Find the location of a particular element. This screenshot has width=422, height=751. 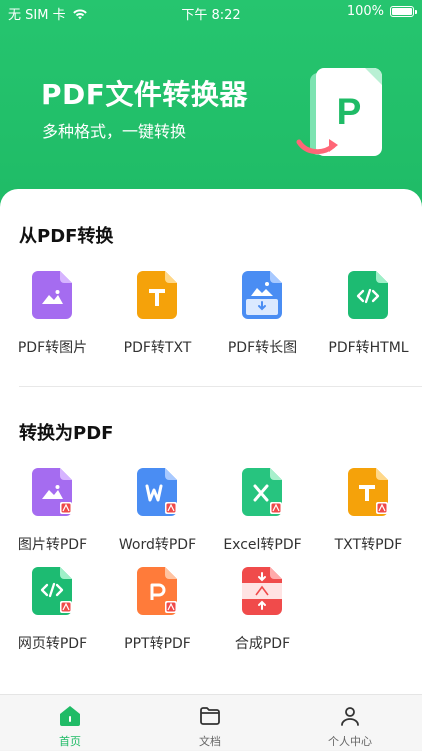

folder-icon is located at coordinates (210, 716).